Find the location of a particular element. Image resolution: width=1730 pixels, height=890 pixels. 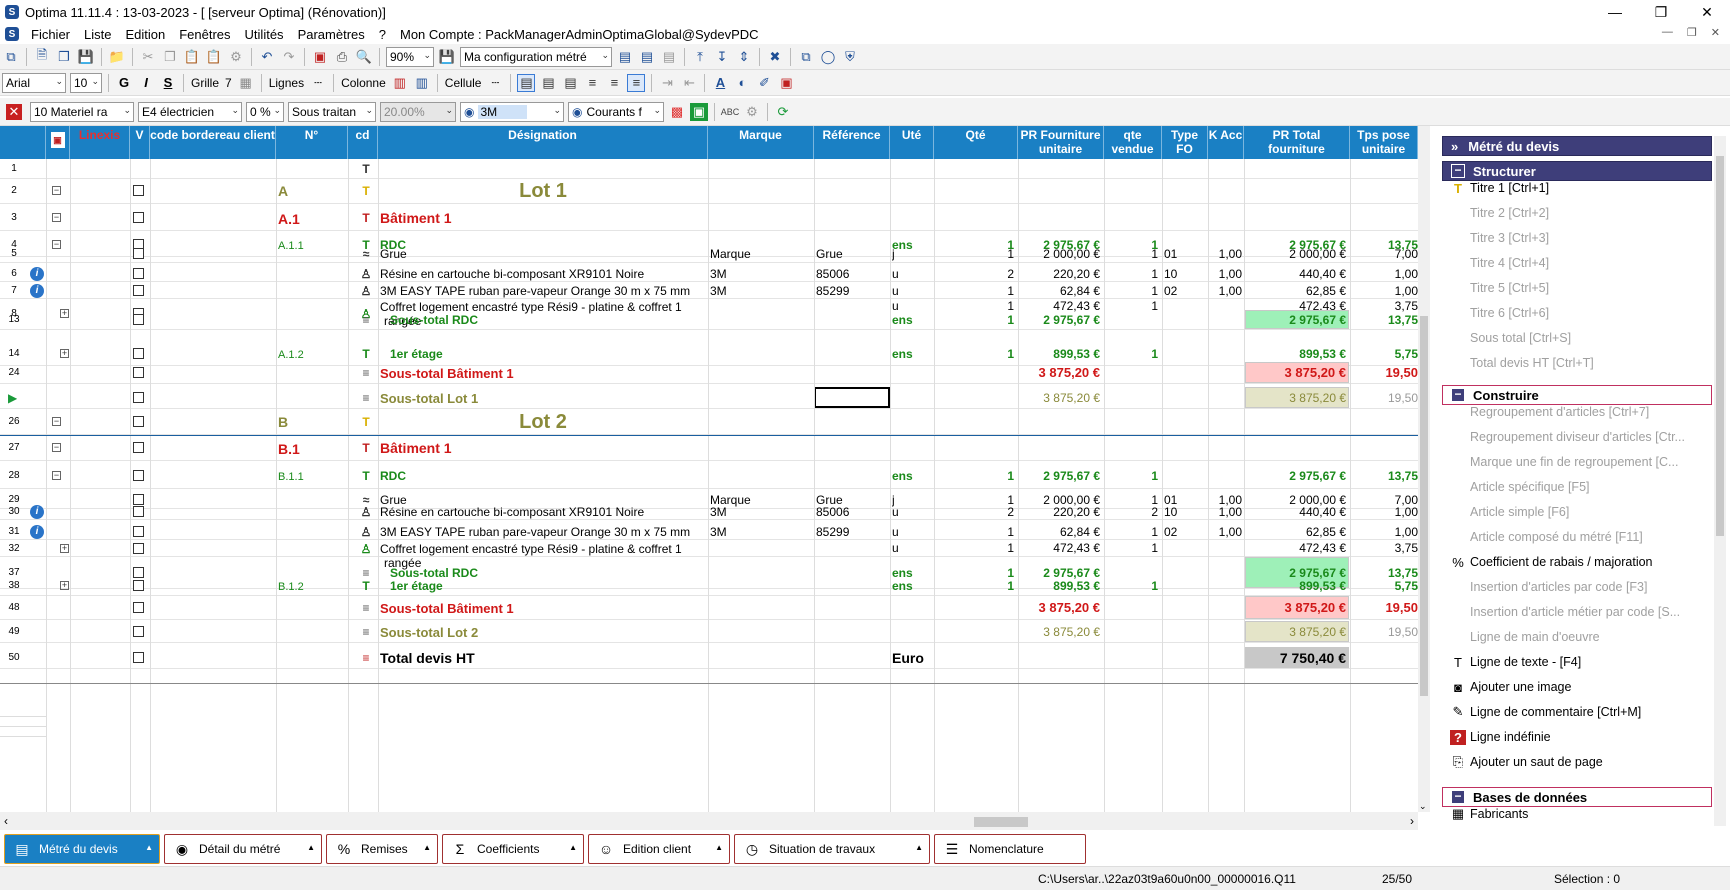

save-config-icon: 💾 is located at coordinates (447, 57).